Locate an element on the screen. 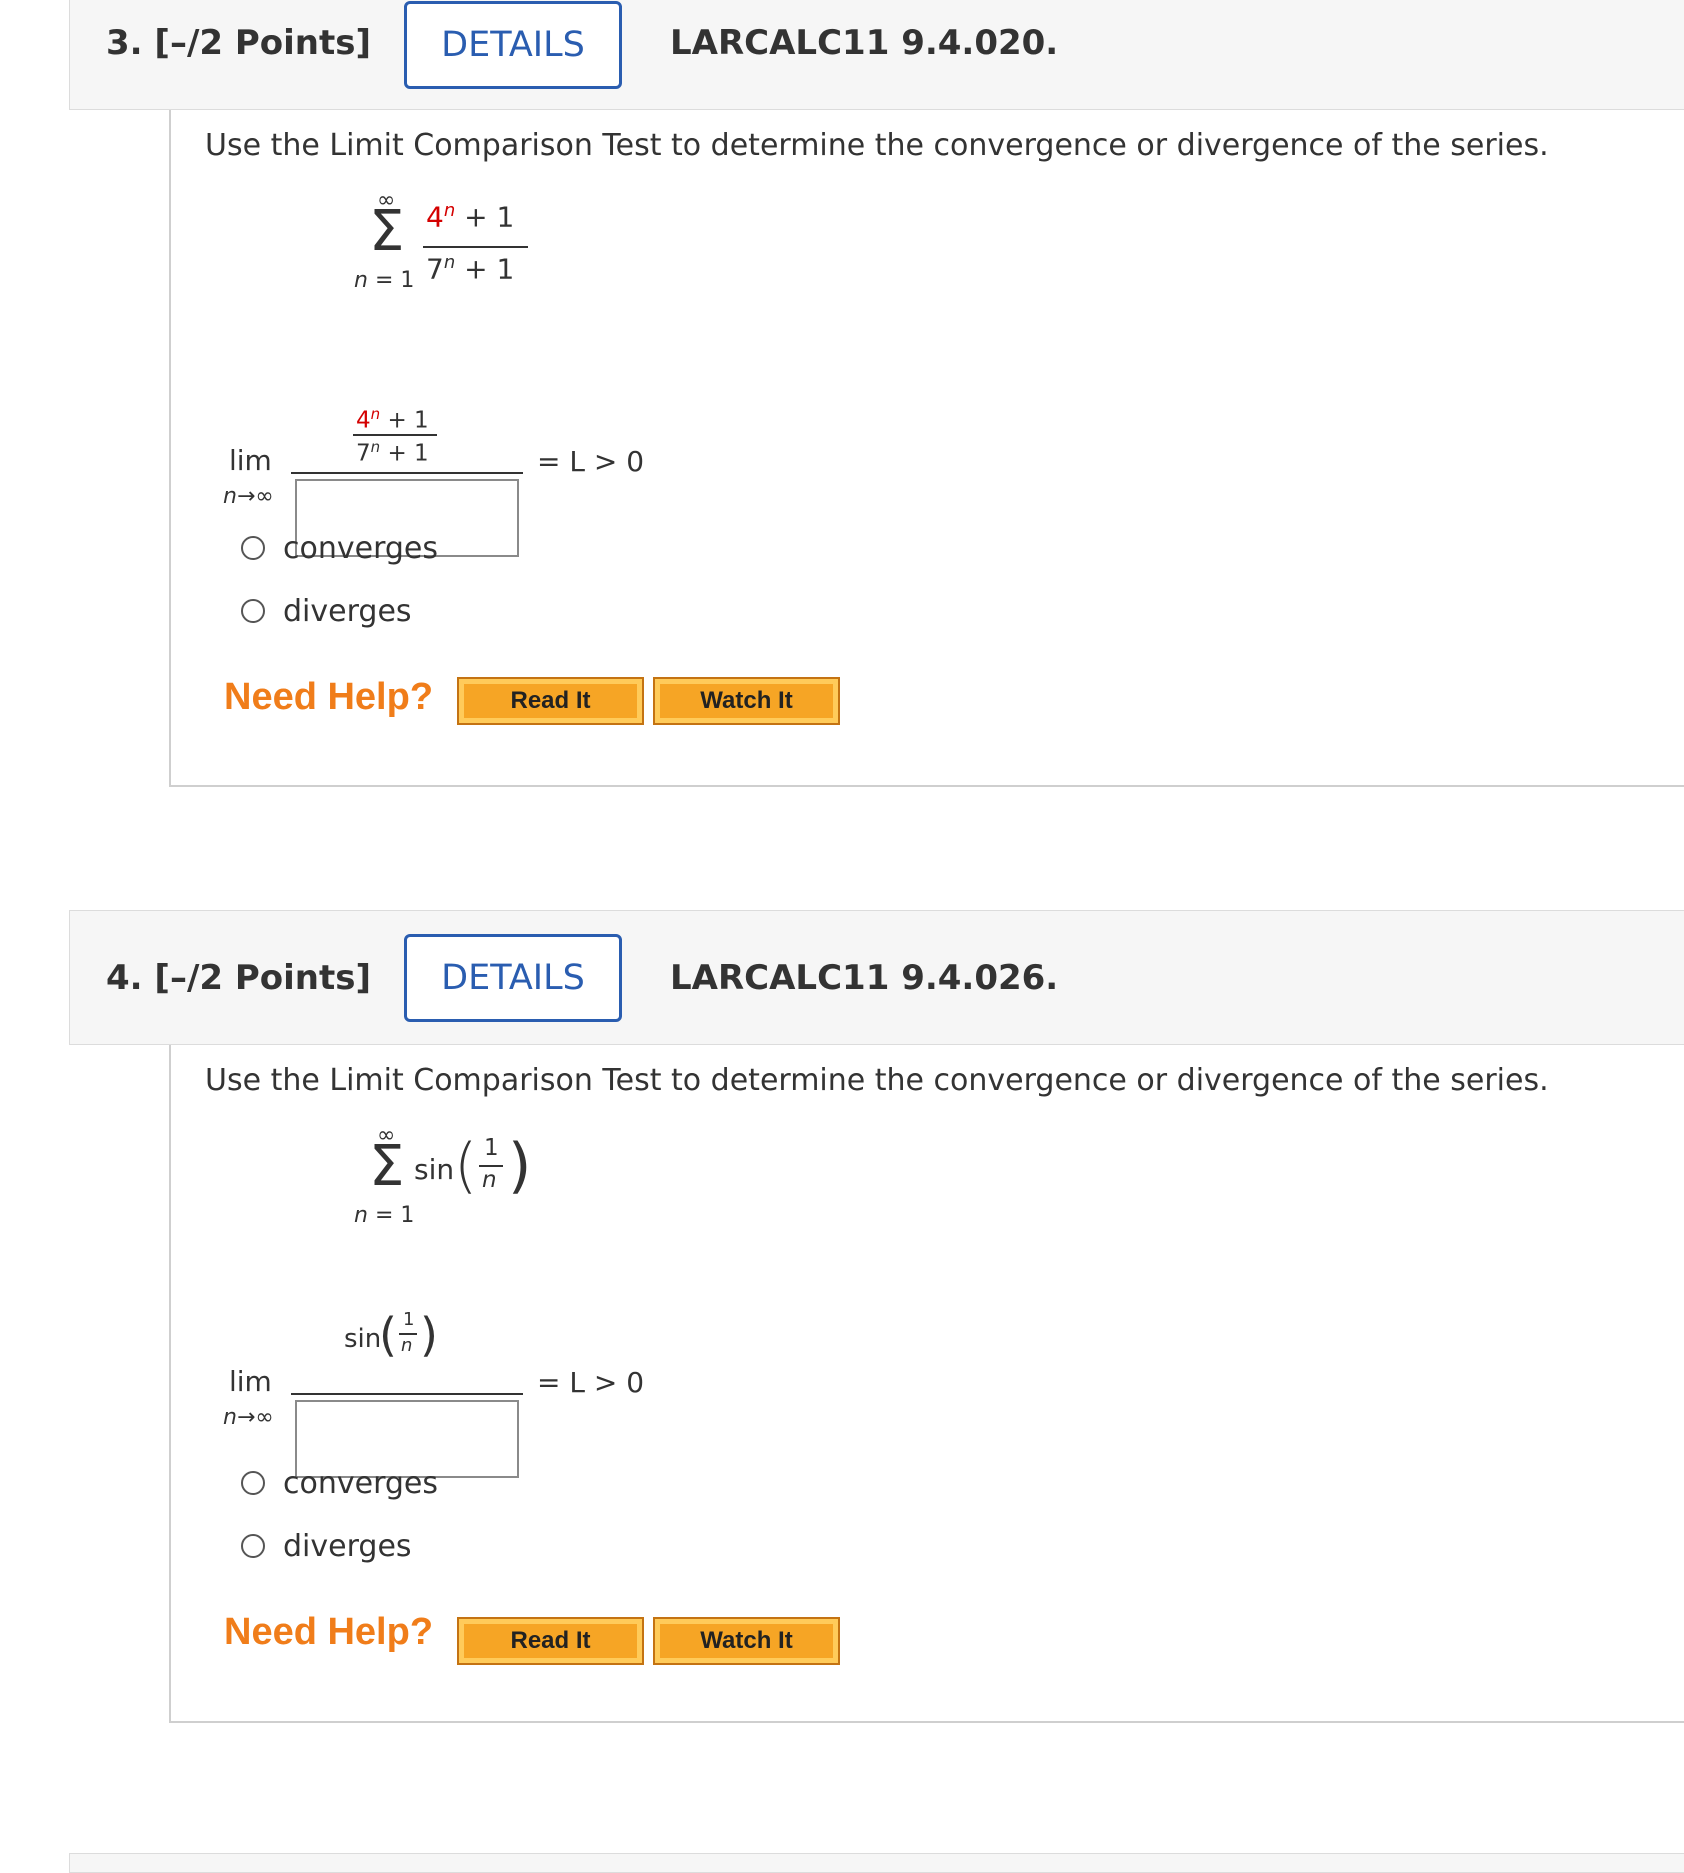 The height and width of the screenshot is (1873, 1684). series-expression: ∞ Σ n = 1 sin ( 1 n ) is located at coordinates (471, 1183).